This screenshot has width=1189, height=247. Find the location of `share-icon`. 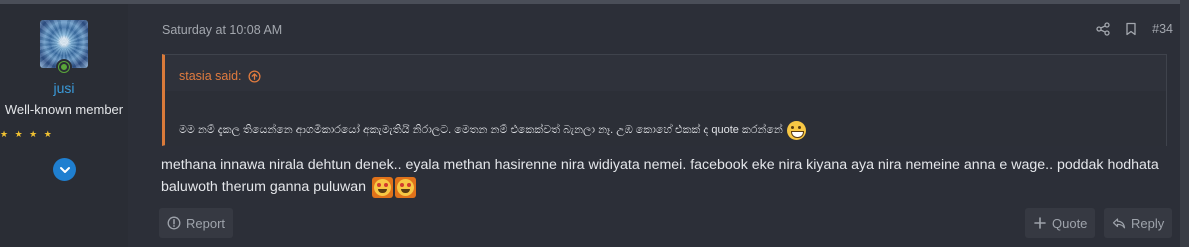

share-icon is located at coordinates (1103, 29).